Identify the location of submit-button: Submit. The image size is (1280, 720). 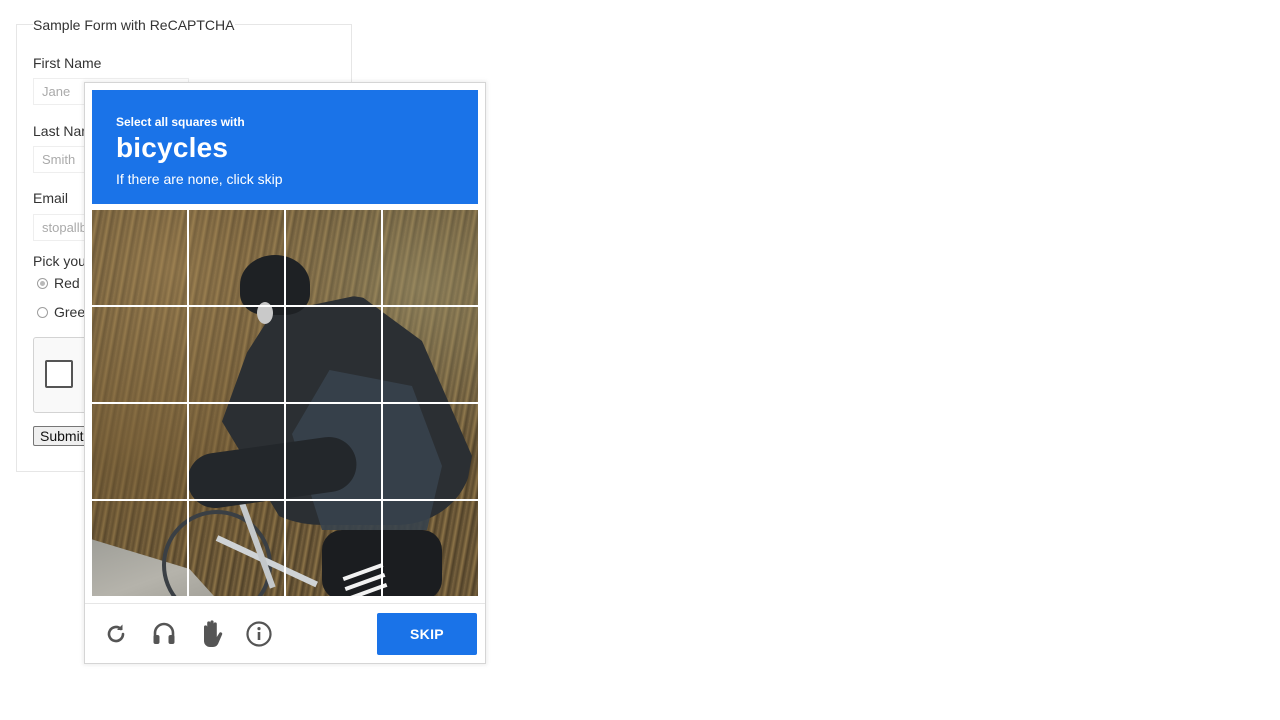
(62, 436).